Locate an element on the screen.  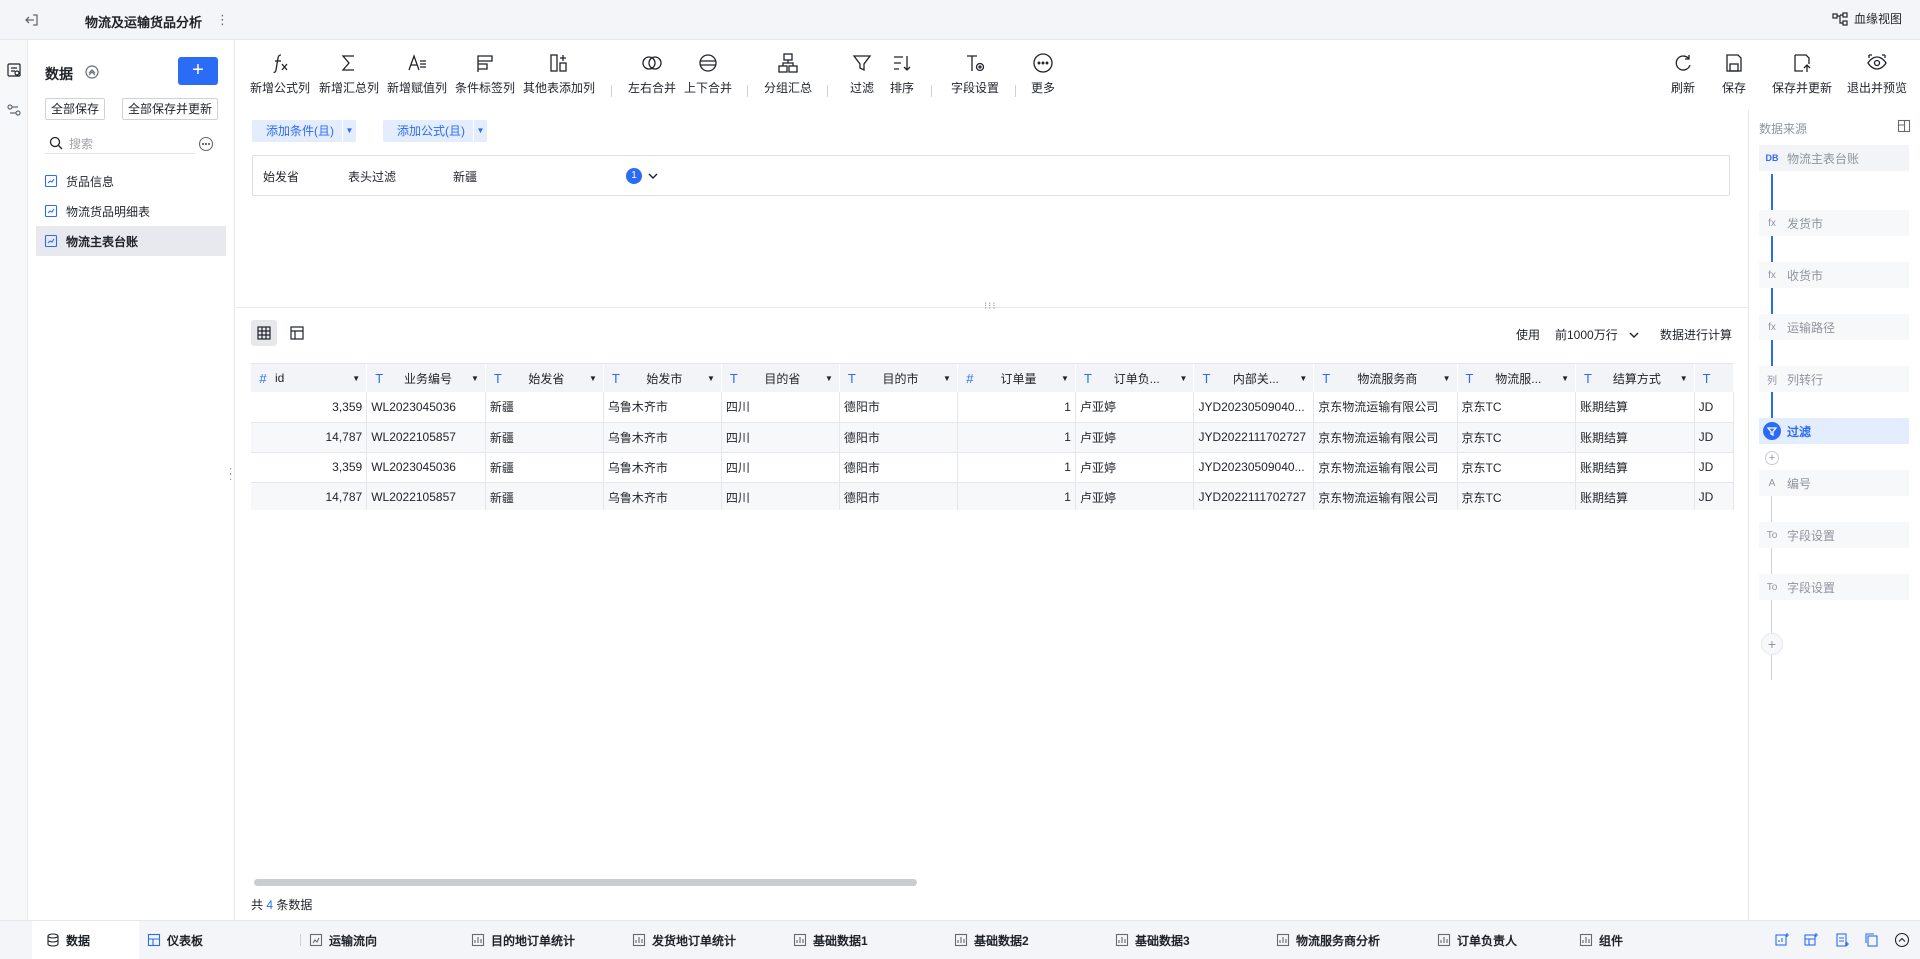
flow-node-field-settings: To 字段设置 is located at coordinates (1834, 535).